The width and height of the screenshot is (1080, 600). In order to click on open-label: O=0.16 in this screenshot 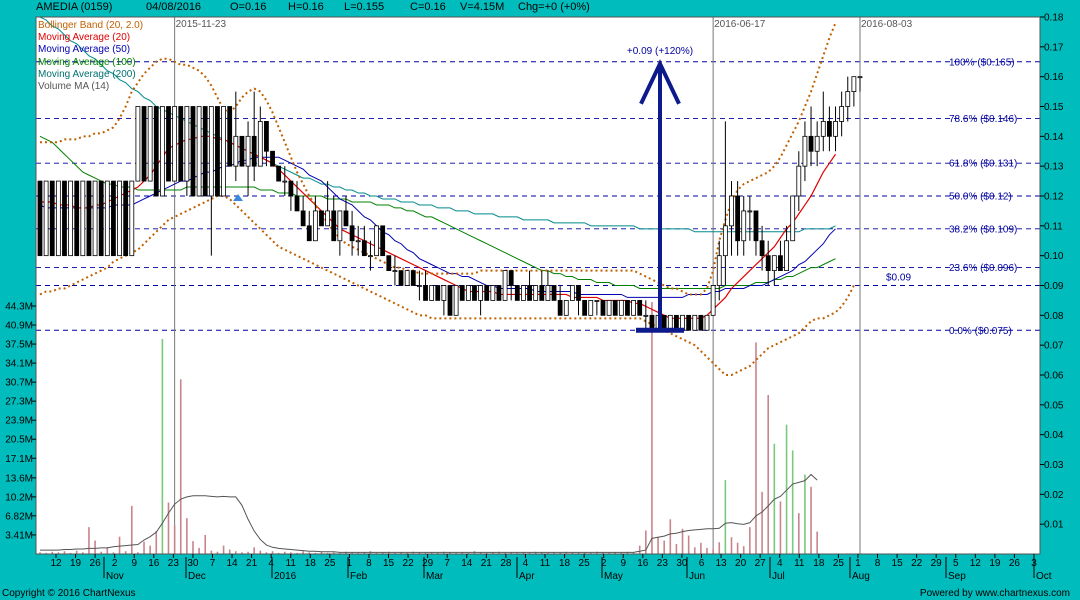, I will do `click(248, 7)`.